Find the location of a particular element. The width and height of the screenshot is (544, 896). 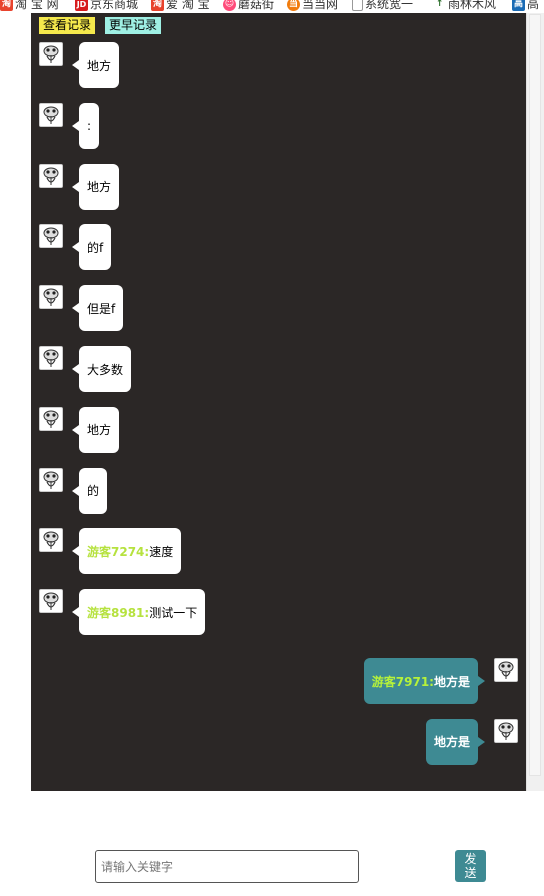

message-bubble: 大多数 is located at coordinates (101, 369).